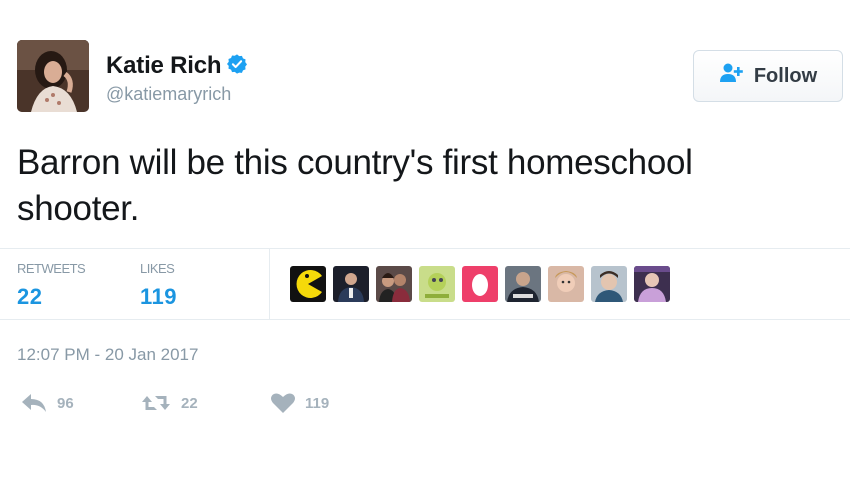 This screenshot has width=850, height=477. I want to click on retweets-label: RETWEETS, so click(51, 268).